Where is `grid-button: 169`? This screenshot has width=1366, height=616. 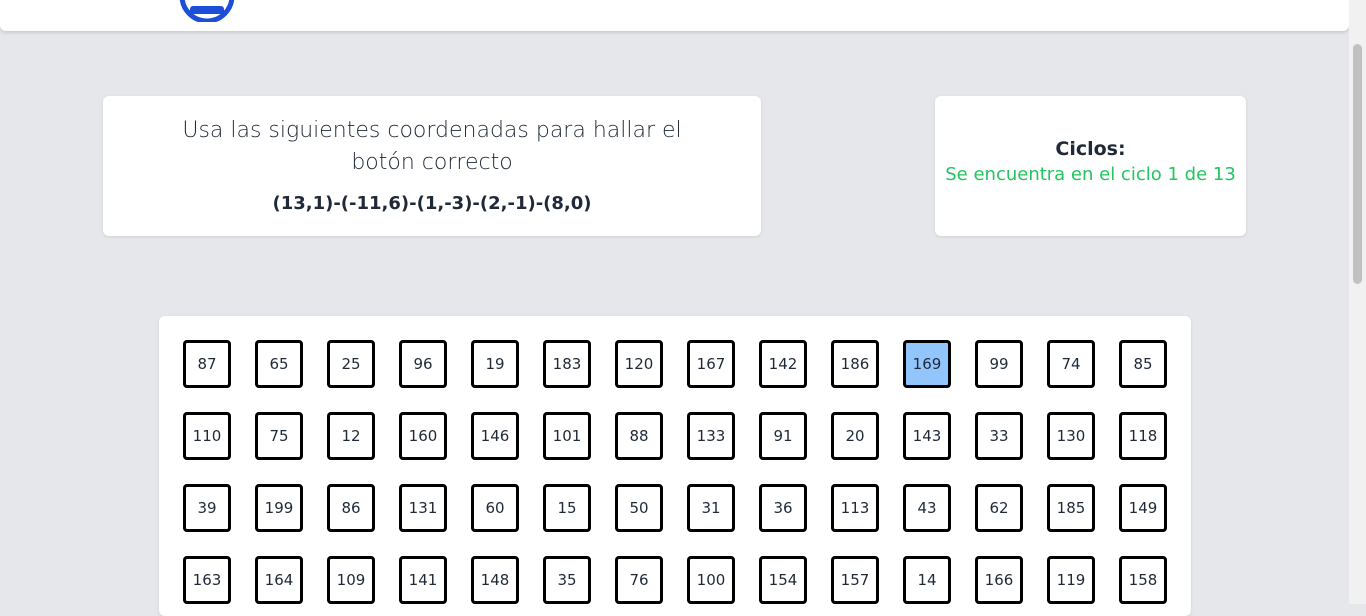 grid-button: 169 is located at coordinates (927, 364).